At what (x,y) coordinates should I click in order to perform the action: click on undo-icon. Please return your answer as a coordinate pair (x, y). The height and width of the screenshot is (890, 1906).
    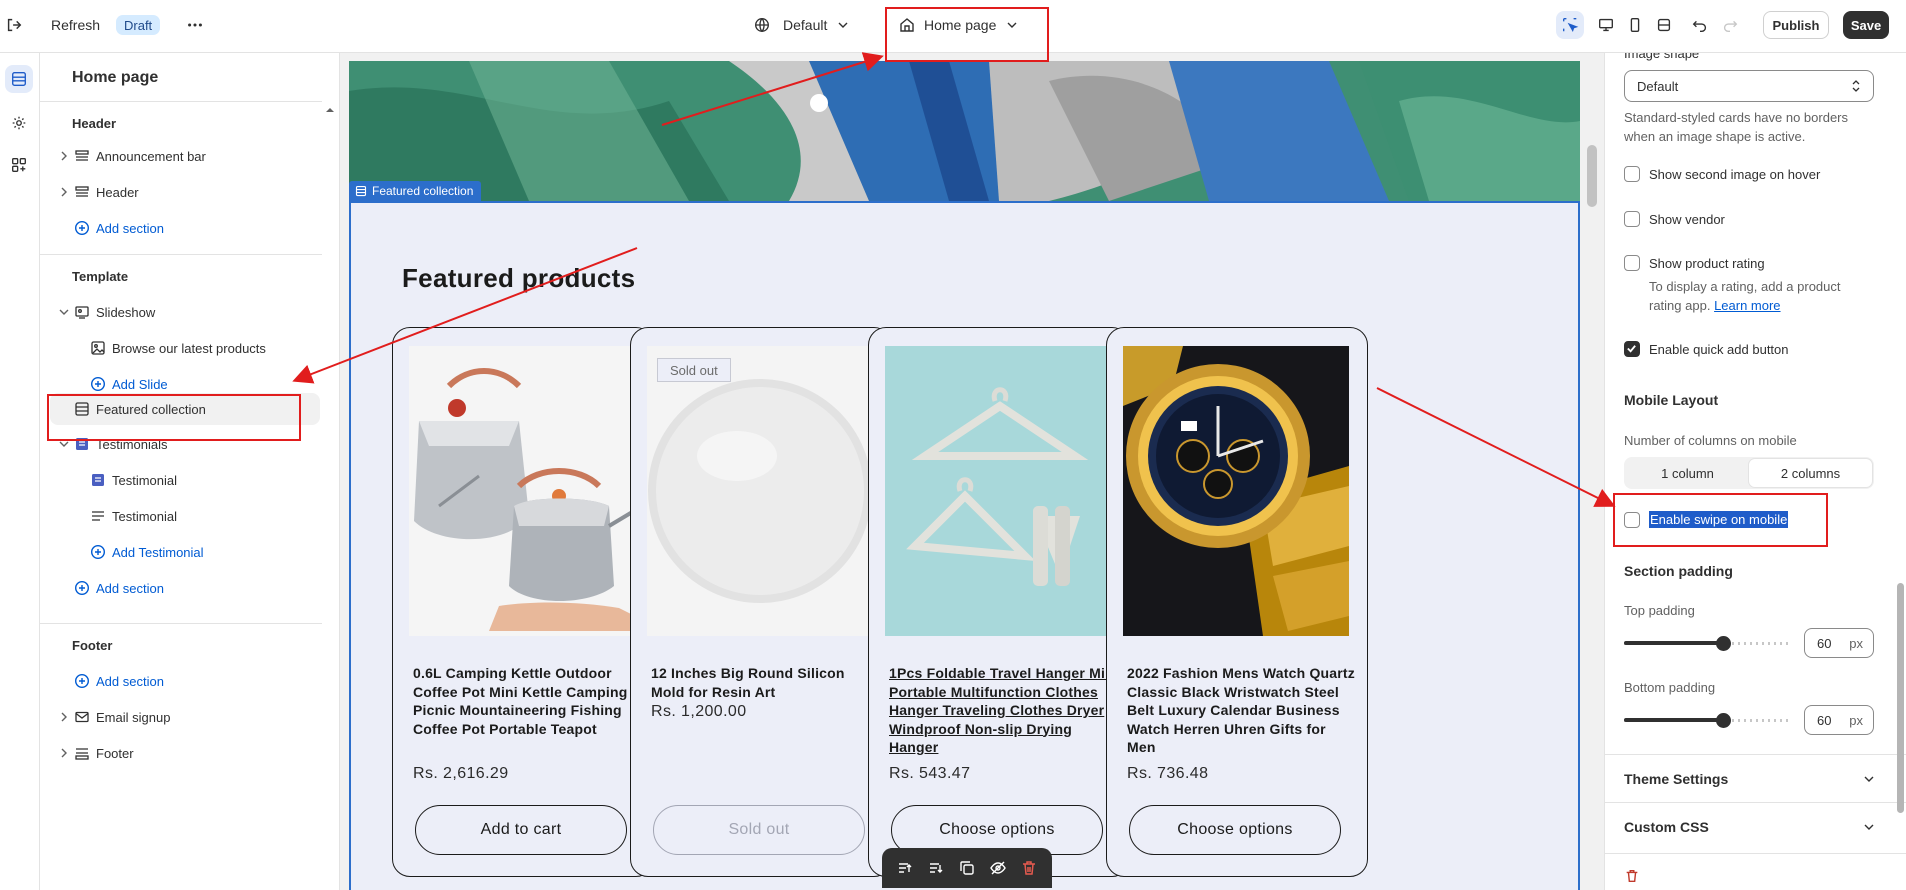
    Looking at the image, I should click on (1700, 25).